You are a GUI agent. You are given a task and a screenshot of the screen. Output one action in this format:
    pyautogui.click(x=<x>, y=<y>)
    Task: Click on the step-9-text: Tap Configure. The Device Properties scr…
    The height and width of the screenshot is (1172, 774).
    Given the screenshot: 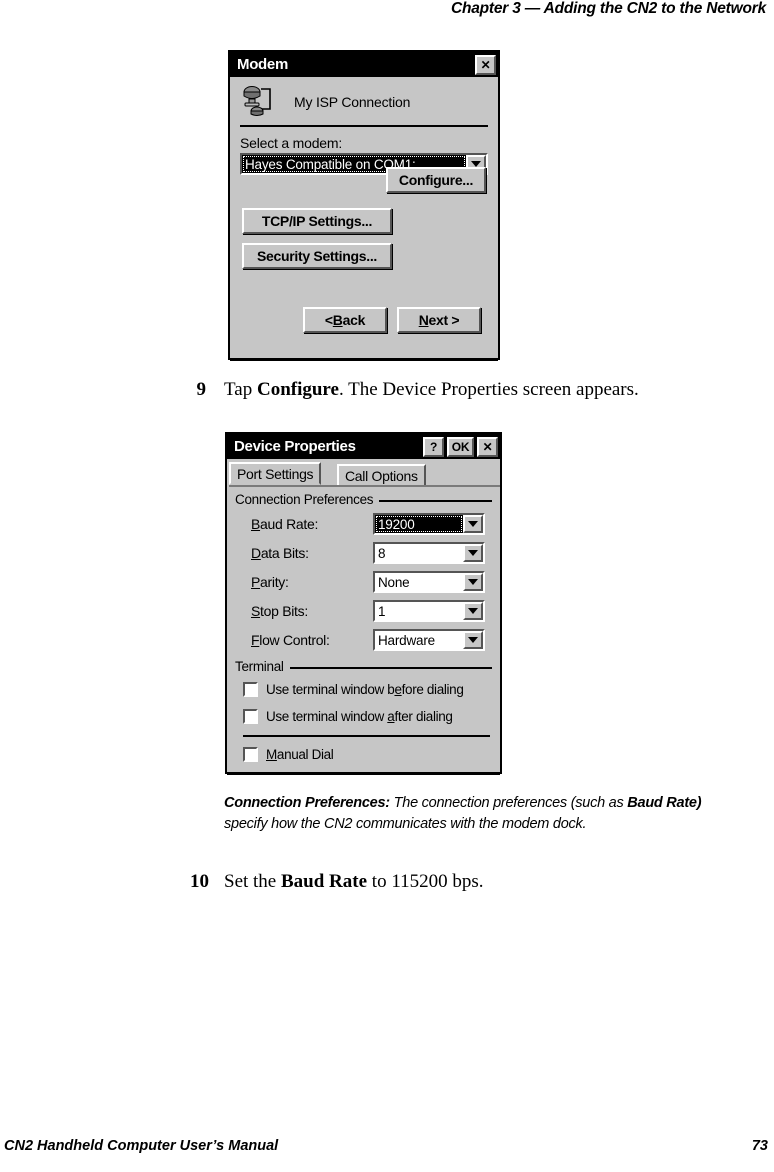 What is the action you would take?
    pyautogui.click(x=431, y=390)
    